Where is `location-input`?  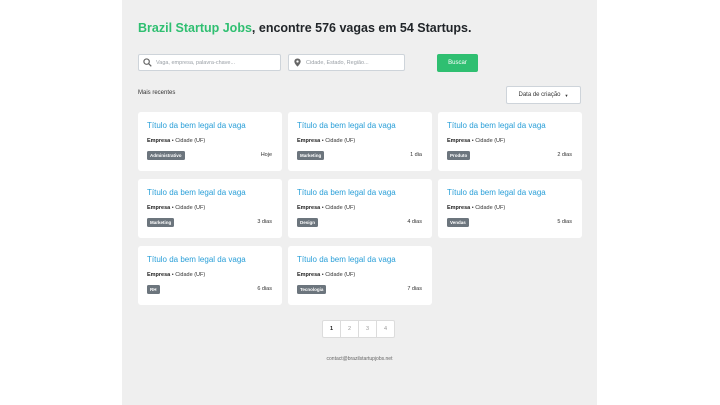
location-input is located at coordinates (352, 62).